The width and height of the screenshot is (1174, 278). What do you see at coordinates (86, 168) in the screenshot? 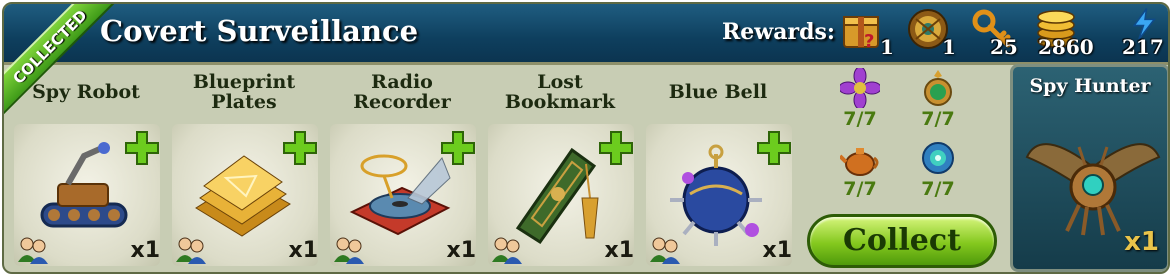
I see `collection-item: Spy Robot x1` at bounding box center [86, 168].